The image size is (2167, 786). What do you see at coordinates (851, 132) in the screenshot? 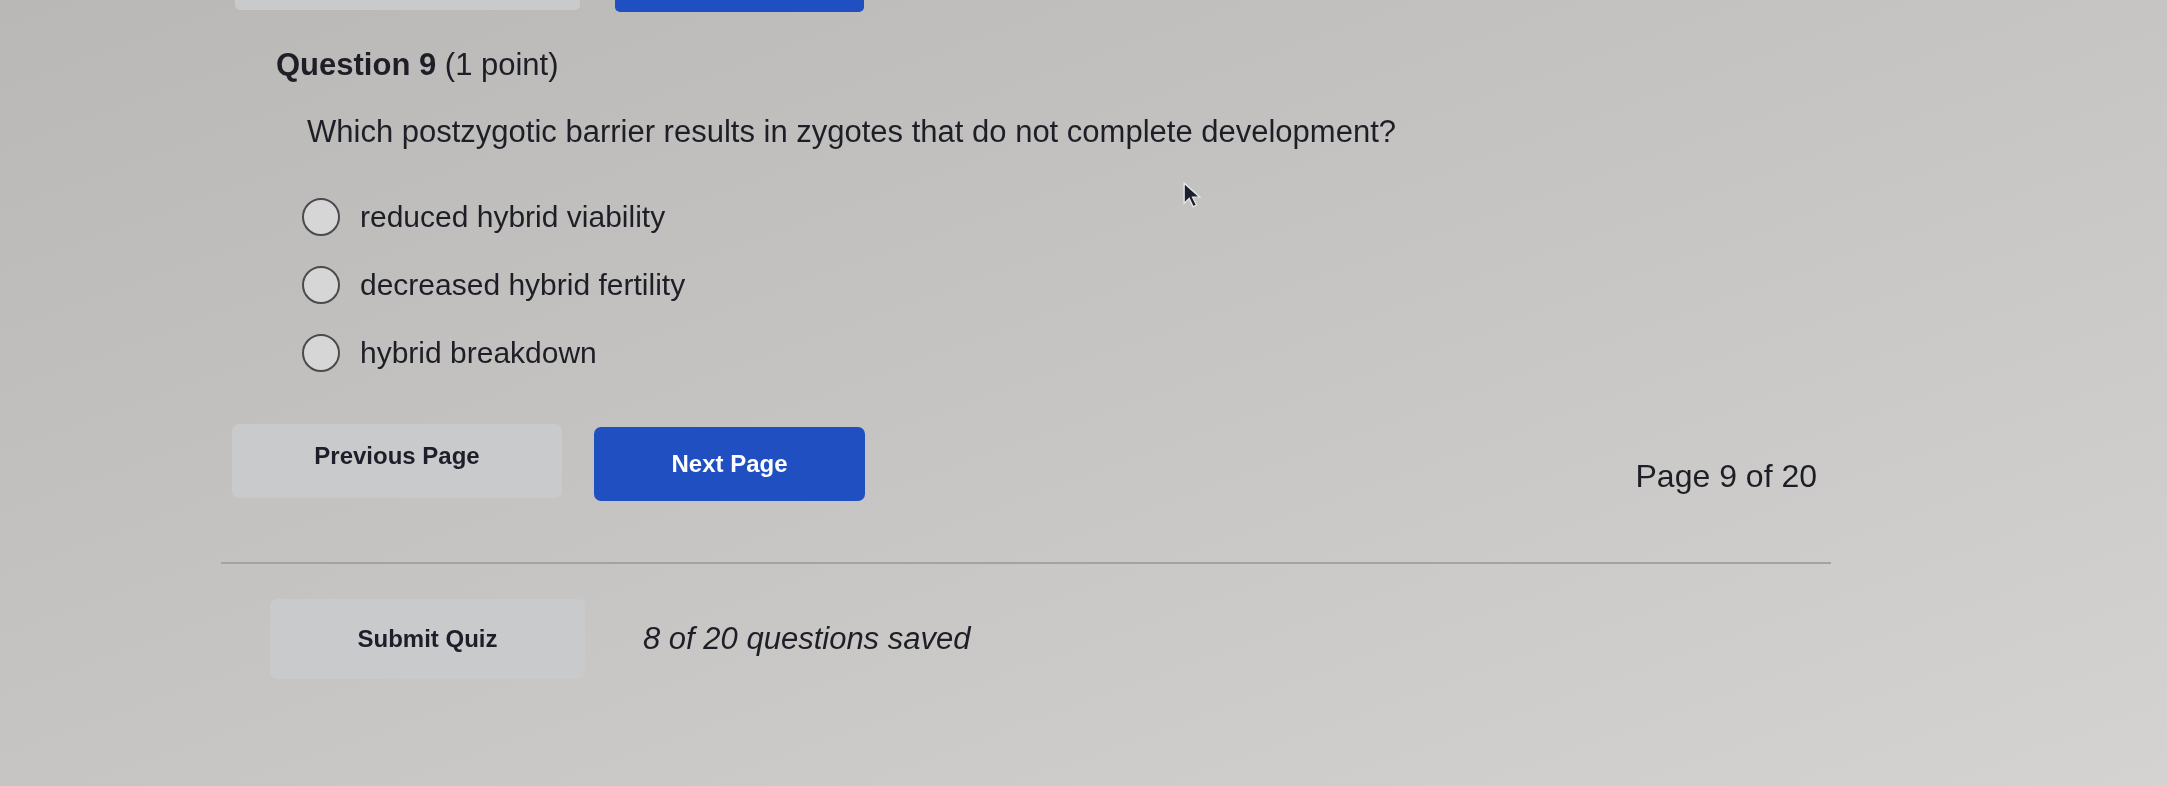
I see `question-text: Which postzygotic barrier results in zygotes that do not complete development?` at bounding box center [851, 132].